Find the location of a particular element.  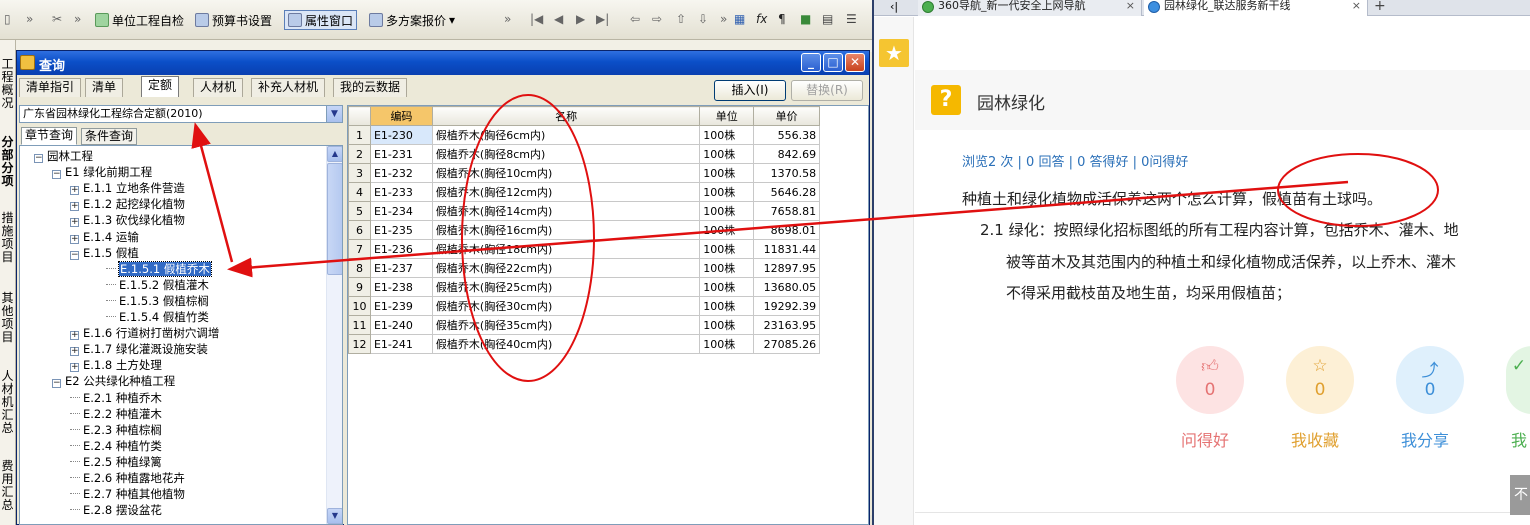

tree-node: E.1.5.3 假植棕榈 is located at coordinates (157, 301).